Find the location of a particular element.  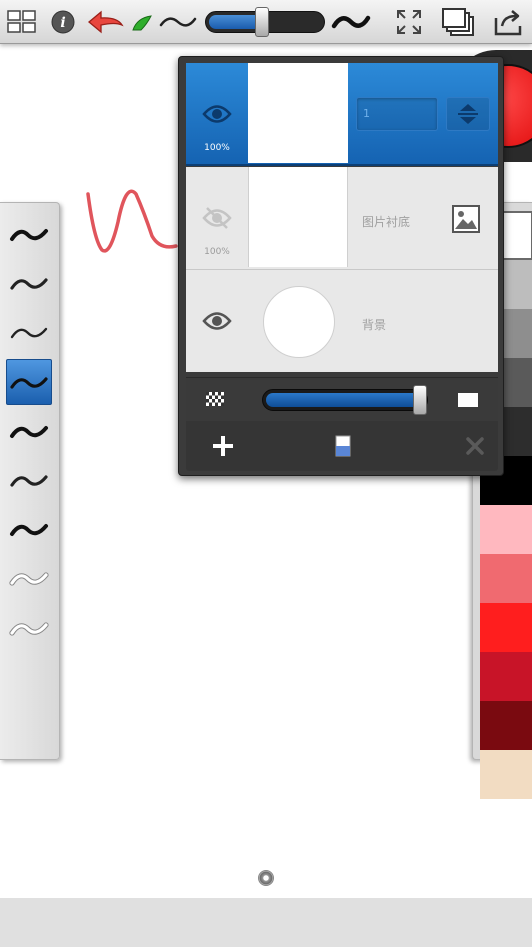

layer-row-active: 100% 1 is located at coordinates (342, 114).